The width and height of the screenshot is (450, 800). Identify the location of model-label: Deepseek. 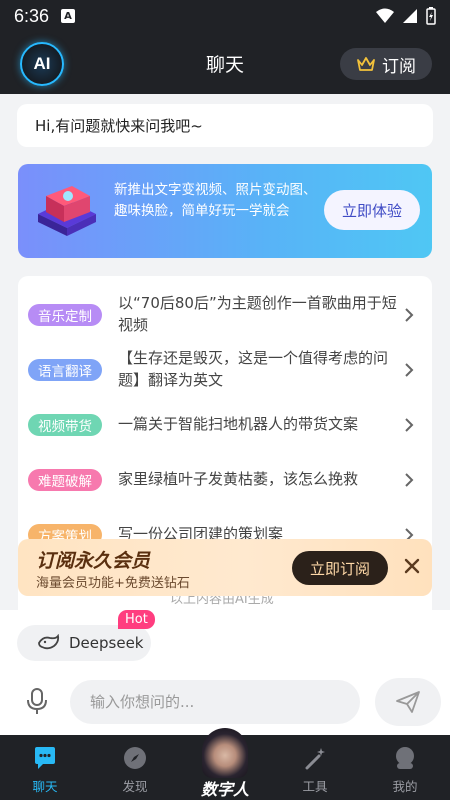
(106, 643).